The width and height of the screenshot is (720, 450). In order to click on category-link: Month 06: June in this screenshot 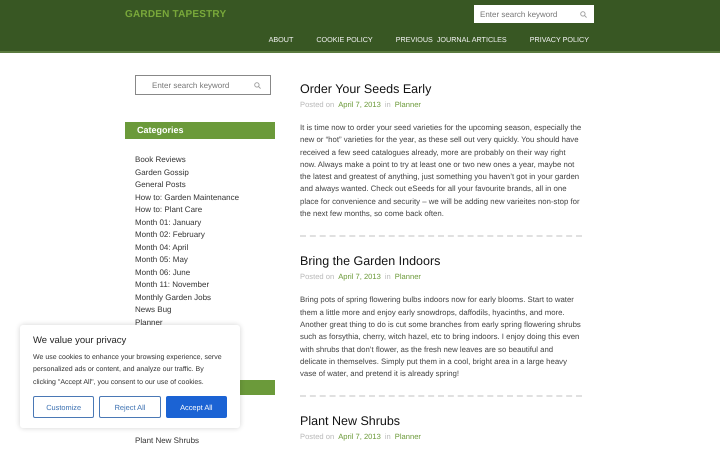, I will do `click(162, 272)`.